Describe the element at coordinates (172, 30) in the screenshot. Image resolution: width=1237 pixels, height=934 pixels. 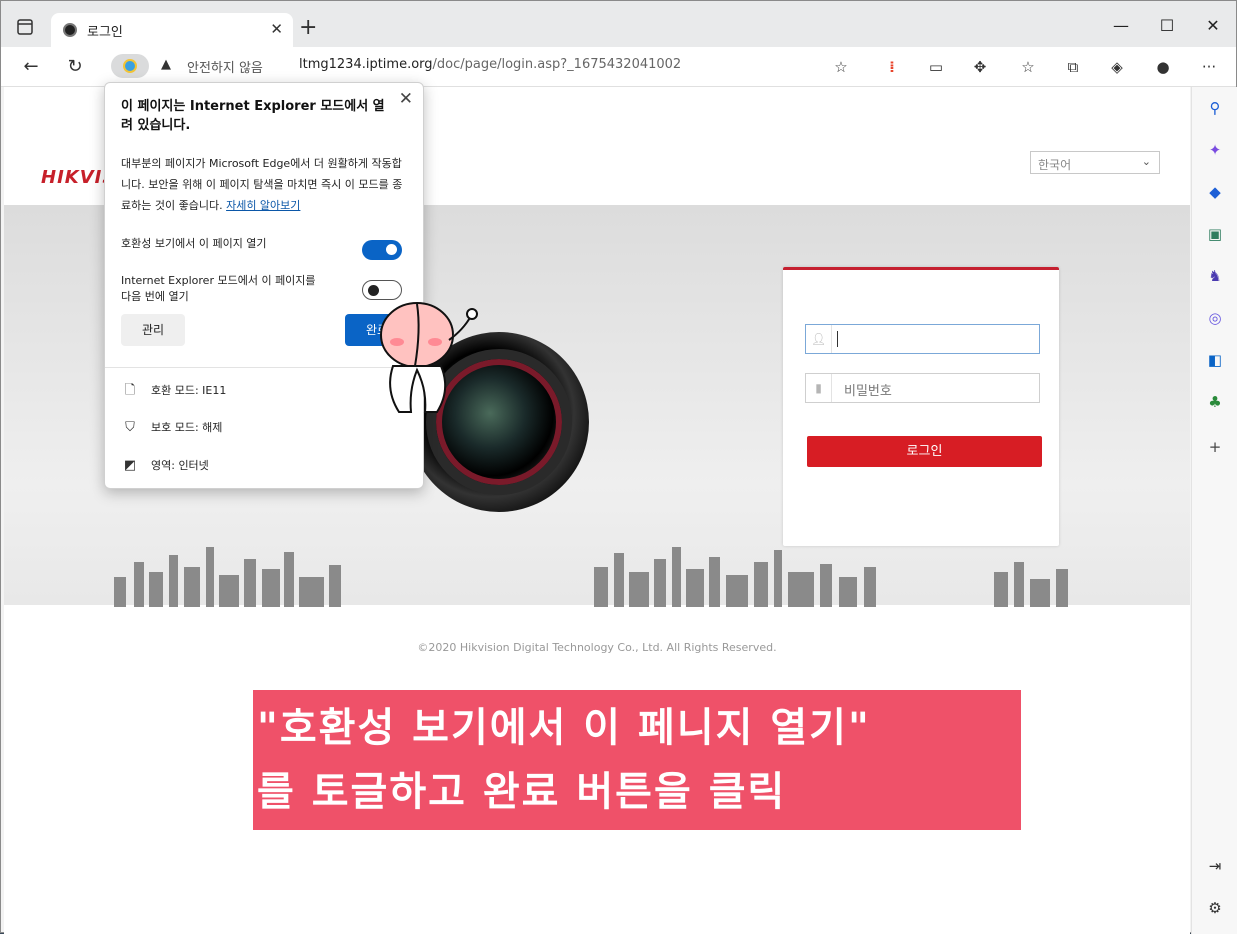
I see `active-tab: 로그인 ✕` at that location.